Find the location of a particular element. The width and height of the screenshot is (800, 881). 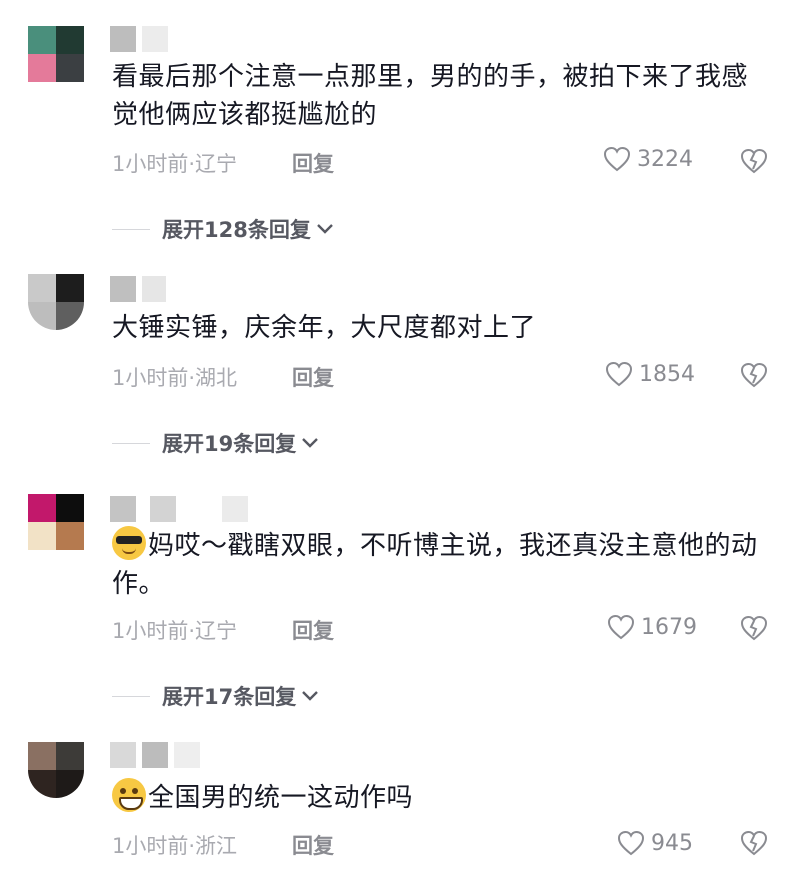

sunglasses-emoji-icon is located at coordinates (129, 543).